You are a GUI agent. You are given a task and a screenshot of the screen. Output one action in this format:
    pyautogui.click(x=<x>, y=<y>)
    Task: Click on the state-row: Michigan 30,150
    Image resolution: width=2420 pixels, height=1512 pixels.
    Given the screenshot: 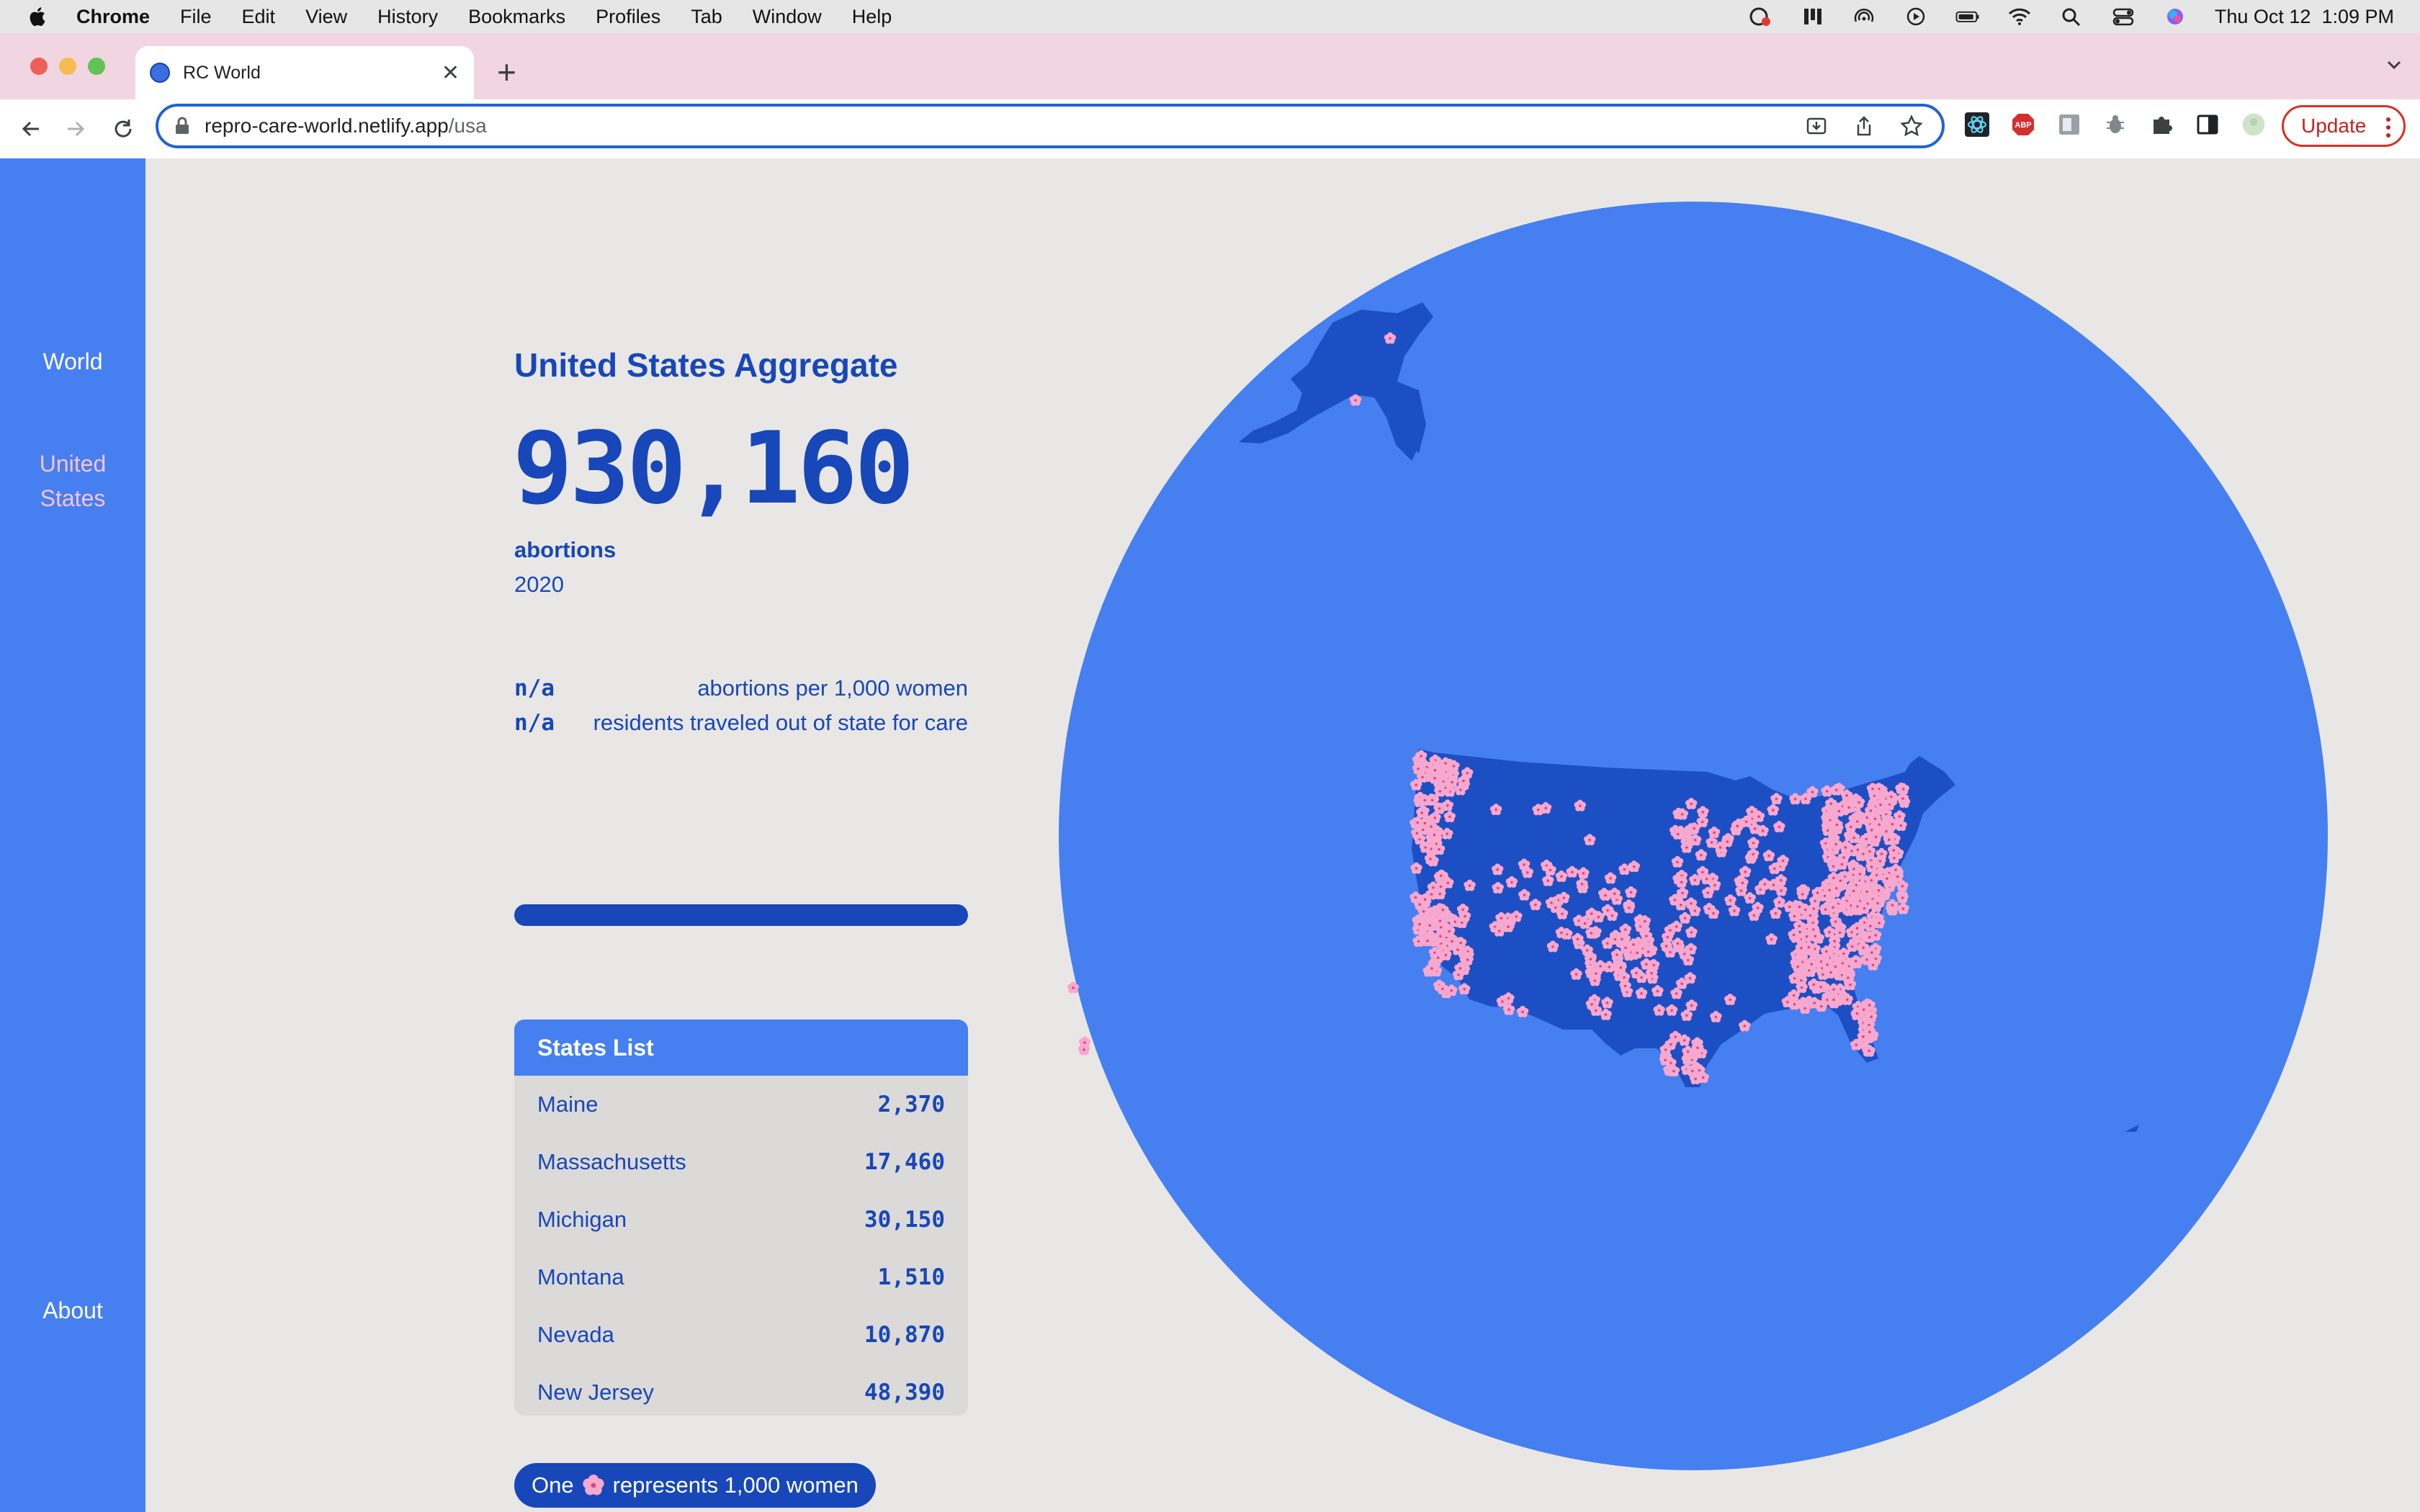 What is the action you would take?
    pyautogui.click(x=741, y=1219)
    